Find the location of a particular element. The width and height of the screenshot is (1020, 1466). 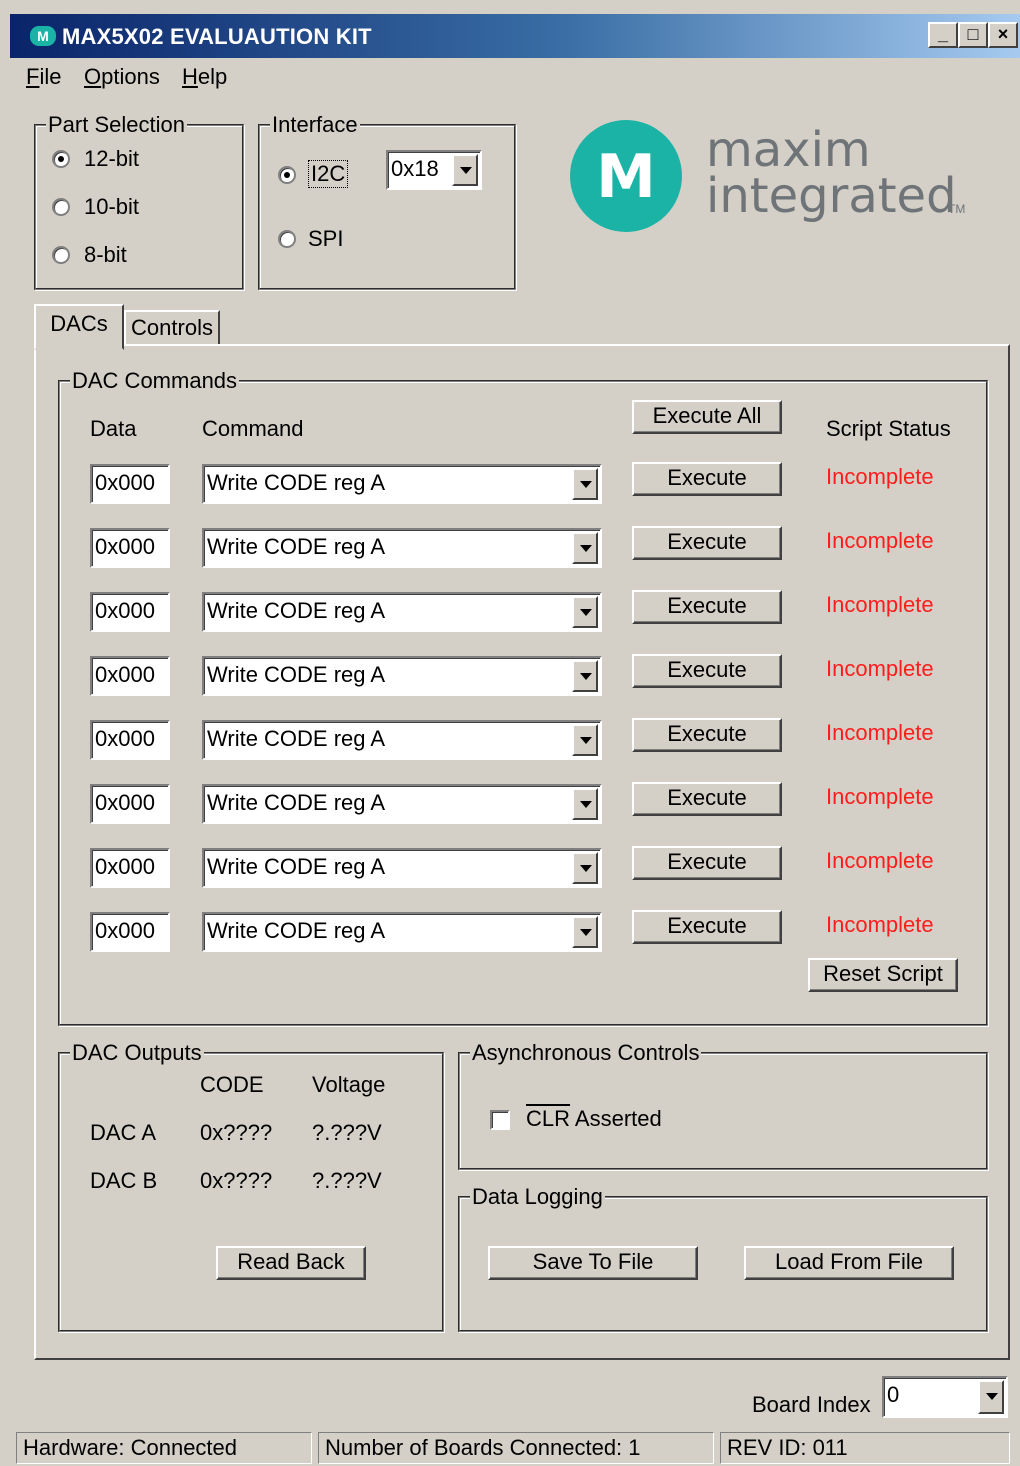

radio-12bit is located at coordinates (61, 159).